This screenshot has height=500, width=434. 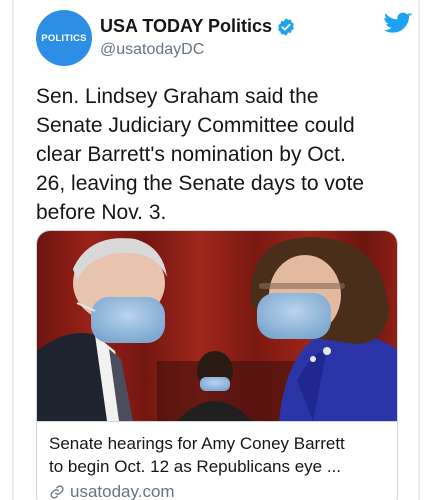 What do you see at coordinates (186, 26) in the screenshot?
I see `display-name: USA TODAY Politics` at bounding box center [186, 26].